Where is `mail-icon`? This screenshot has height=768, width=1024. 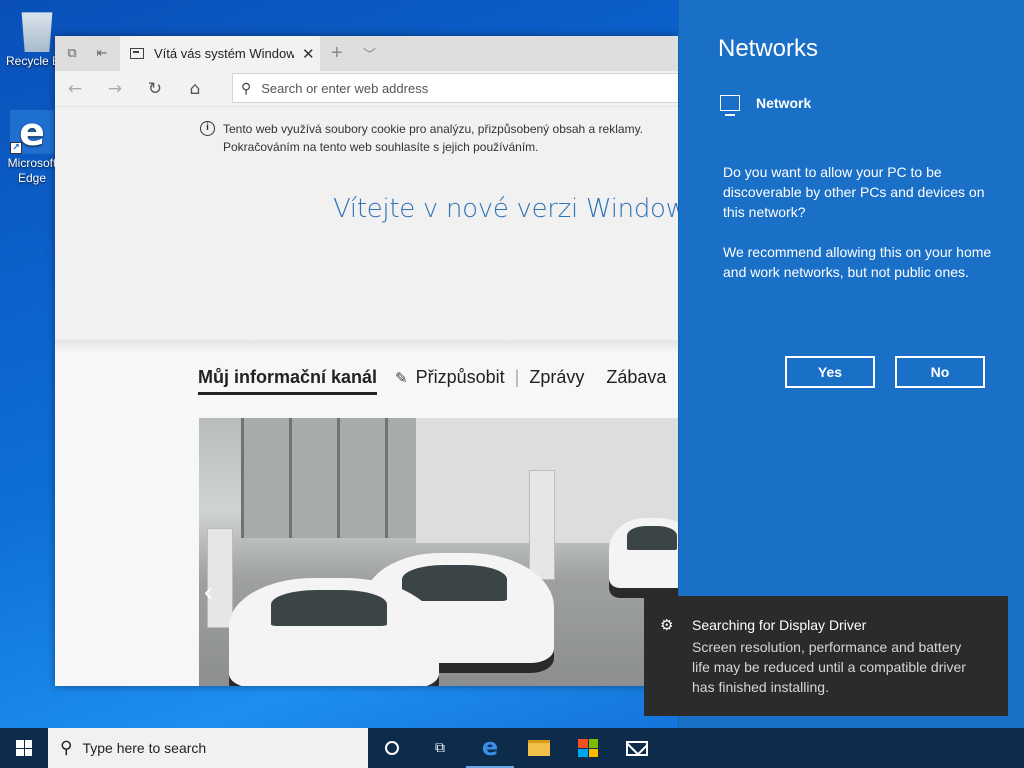 mail-icon is located at coordinates (637, 748).